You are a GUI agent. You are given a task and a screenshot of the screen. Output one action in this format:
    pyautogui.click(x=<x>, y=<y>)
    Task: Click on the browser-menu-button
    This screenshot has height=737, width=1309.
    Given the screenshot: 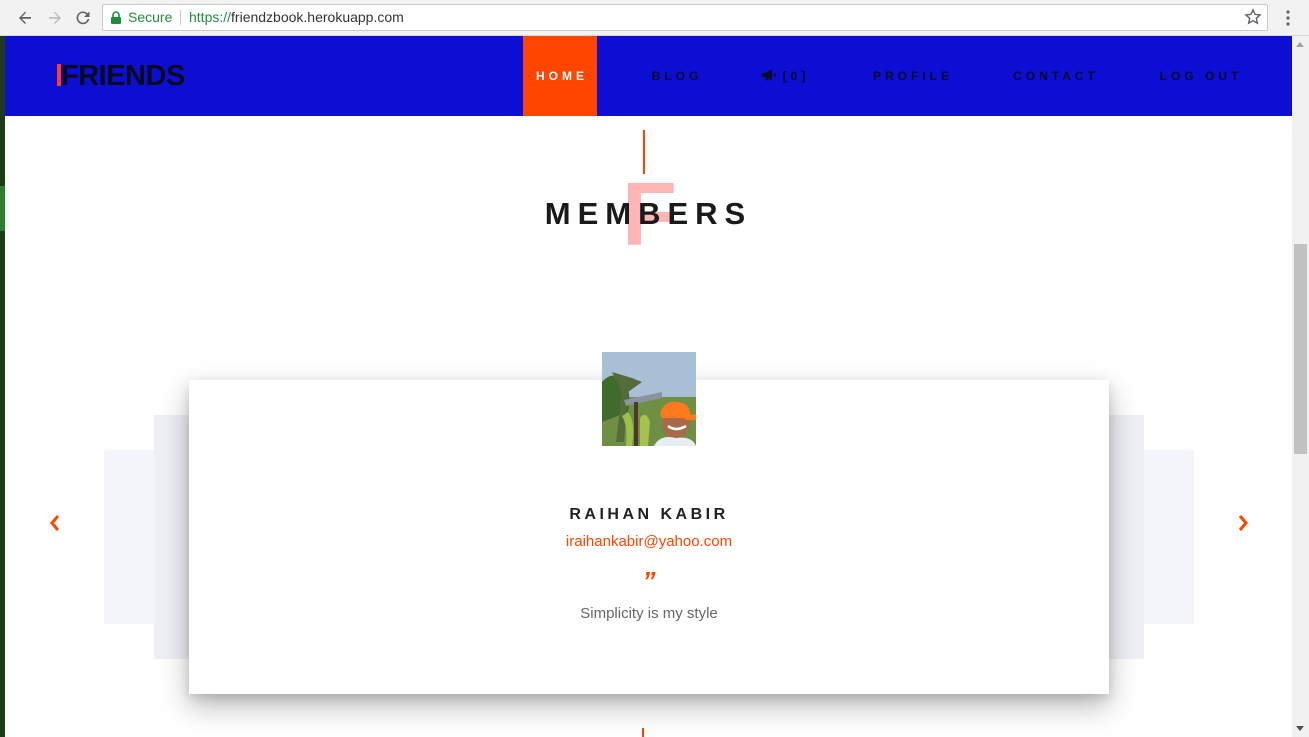 What is the action you would take?
    pyautogui.click(x=1288, y=18)
    